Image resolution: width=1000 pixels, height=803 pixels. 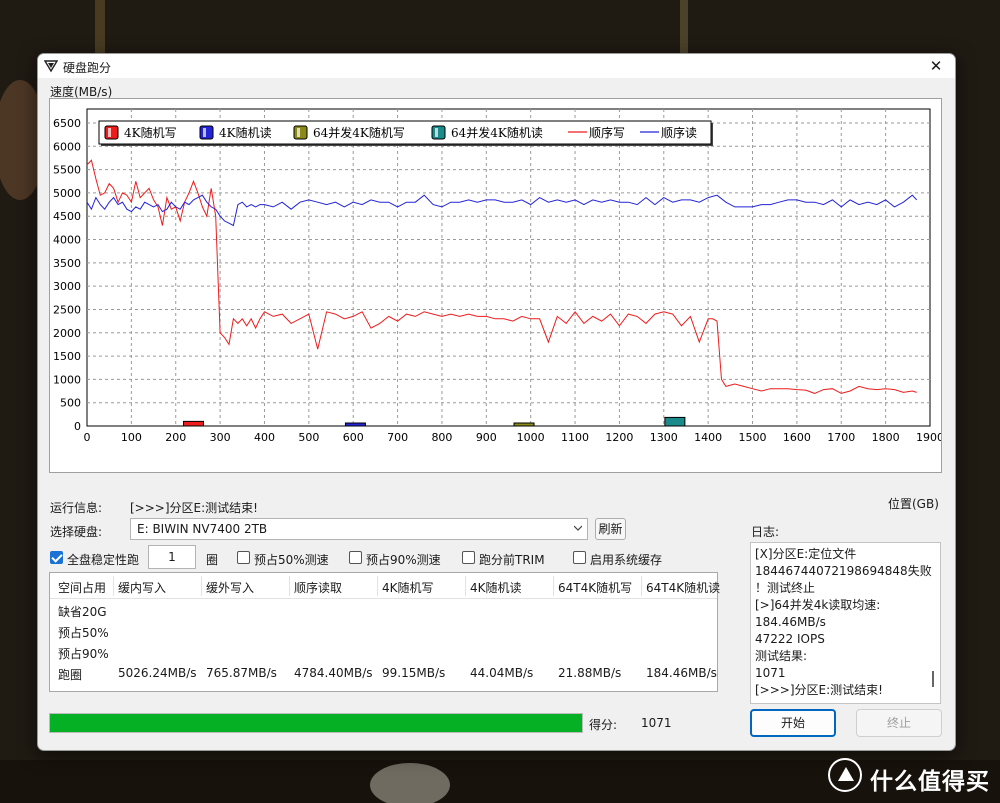 What do you see at coordinates (496, 588) in the screenshot?
I see `column-header: 4K随机读` at bounding box center [496, 588].